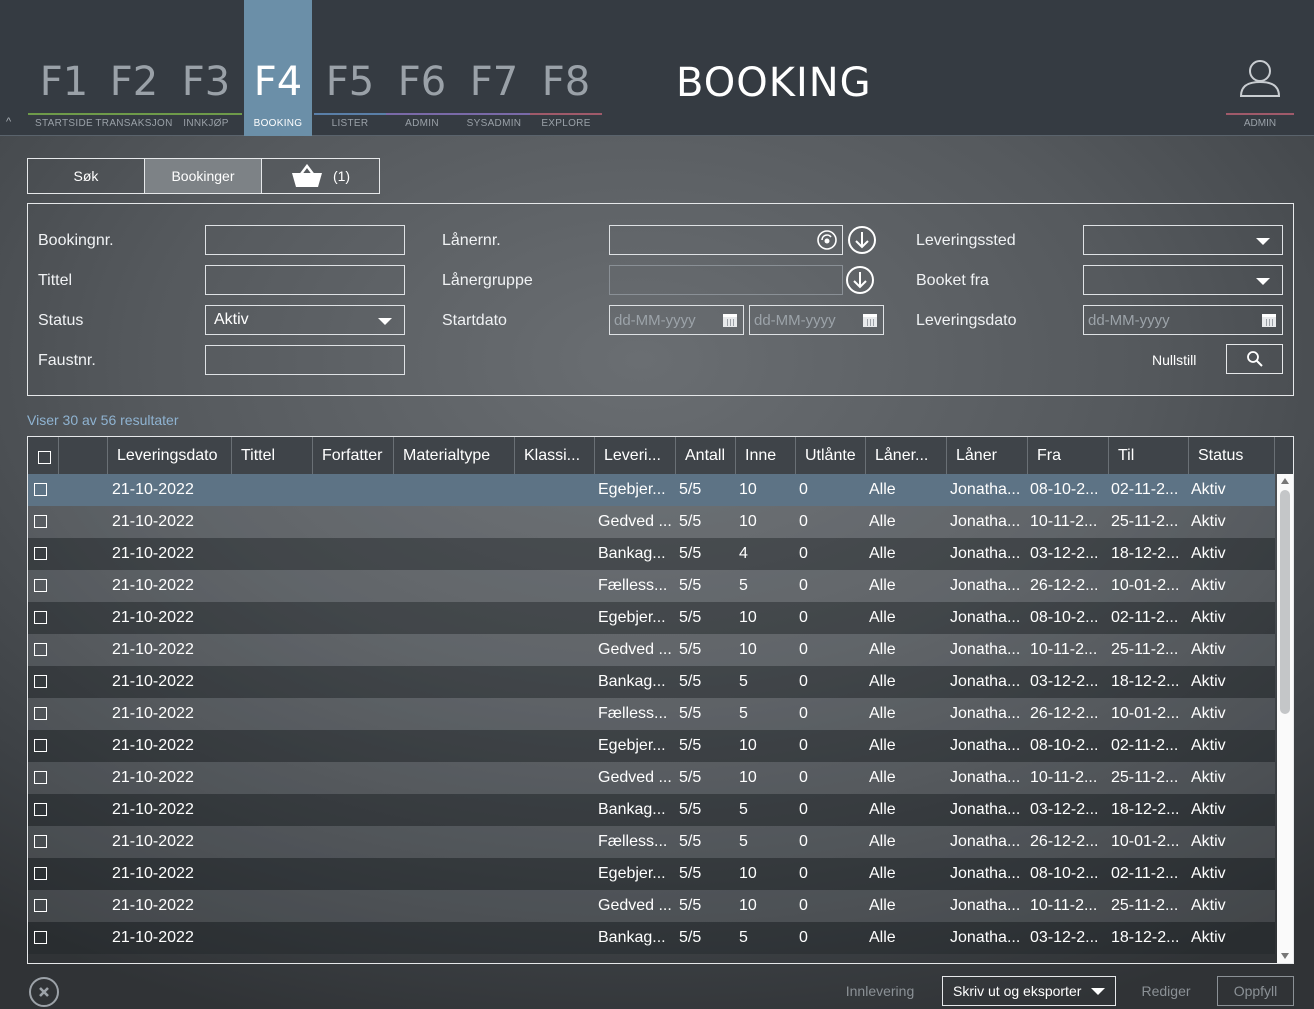 This screenshot has width=1314, height=1009. I want to click on column-header: Leveringsdato, so click(170, 455).